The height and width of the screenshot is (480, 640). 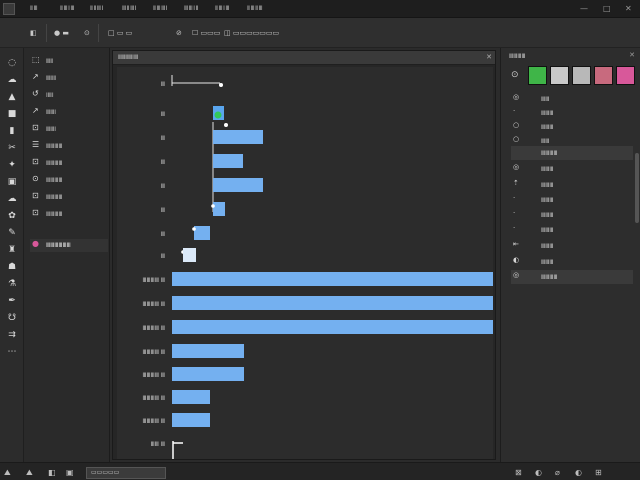 I want to click on layer-label: ⅢⅢⅢⅢ, so click(x=54, y=163).